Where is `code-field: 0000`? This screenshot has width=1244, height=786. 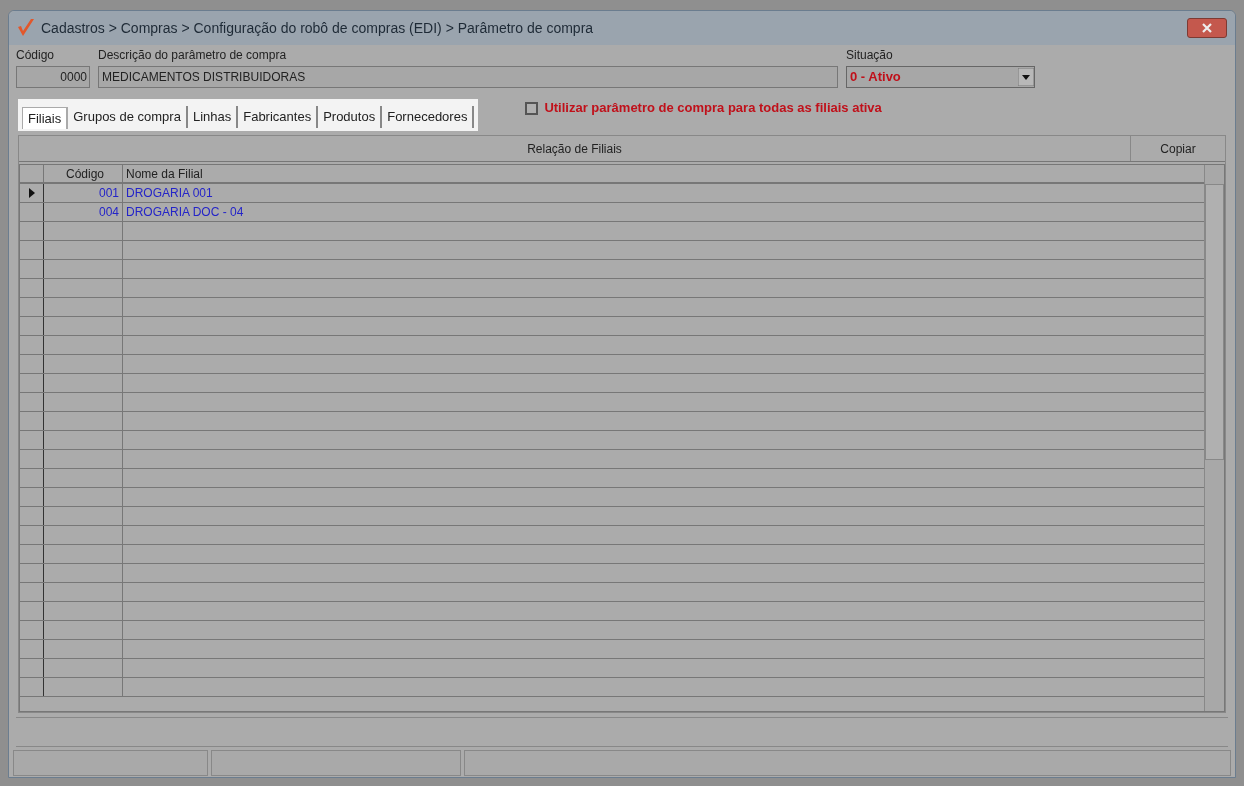
code-field: 0000 is located at coordinates (53, 77).